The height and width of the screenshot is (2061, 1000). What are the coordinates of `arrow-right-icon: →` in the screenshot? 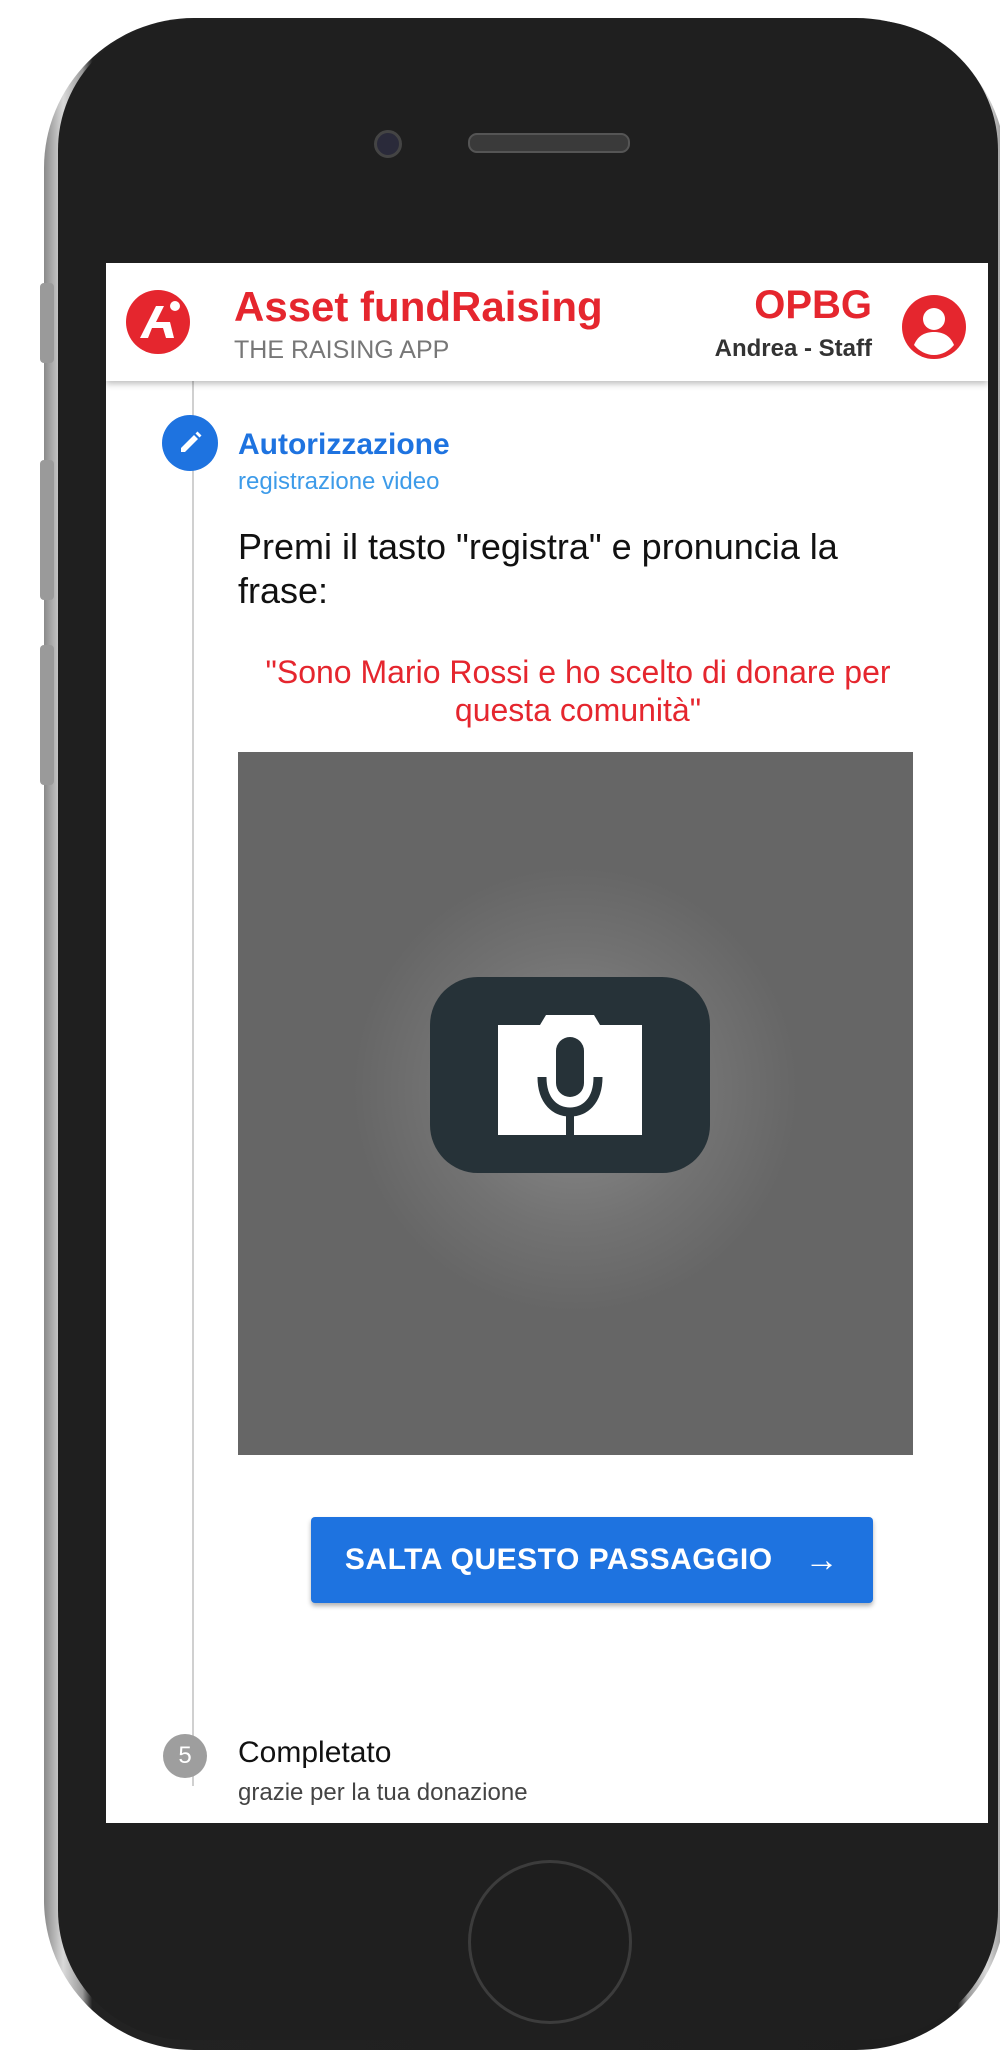 It's located at (822, 1559).